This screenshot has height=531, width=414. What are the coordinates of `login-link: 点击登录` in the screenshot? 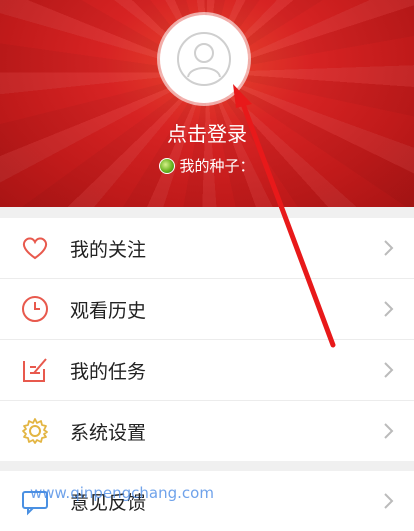 It's located at (207, 132).